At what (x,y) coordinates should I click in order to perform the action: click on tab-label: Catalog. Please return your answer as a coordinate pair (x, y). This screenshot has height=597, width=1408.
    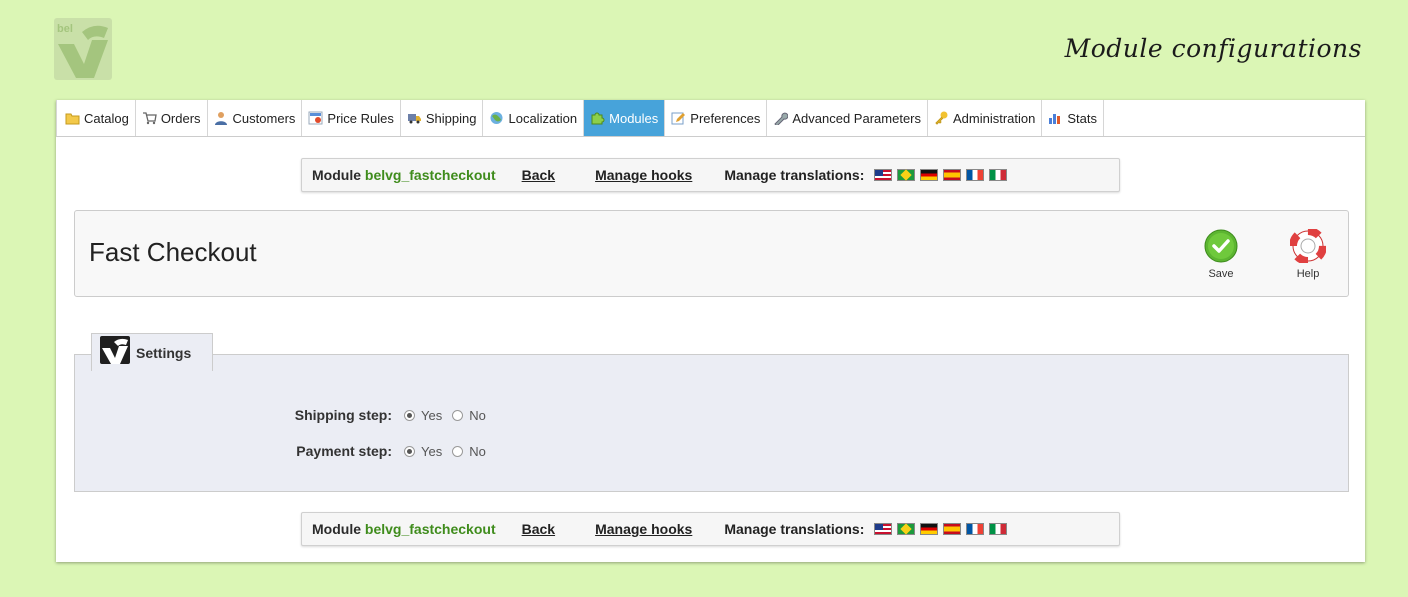
    Looking at the image, I should click on (106, 118).